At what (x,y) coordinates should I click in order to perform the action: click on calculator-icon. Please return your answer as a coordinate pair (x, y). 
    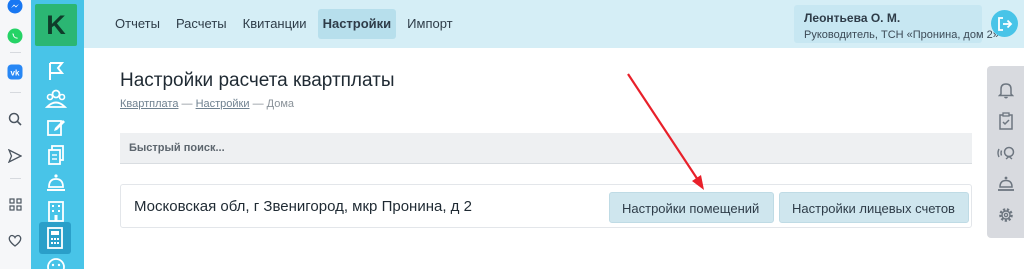
    Looking at the image, I should click on (55, 238).